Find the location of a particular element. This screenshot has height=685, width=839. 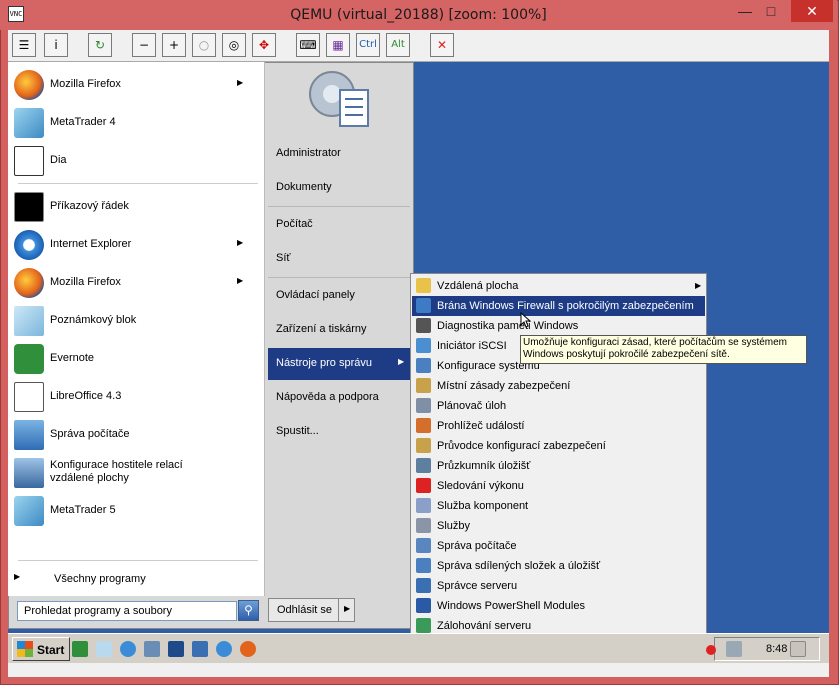

right-item-computer: Počítač is located at coordinates (339, 225).